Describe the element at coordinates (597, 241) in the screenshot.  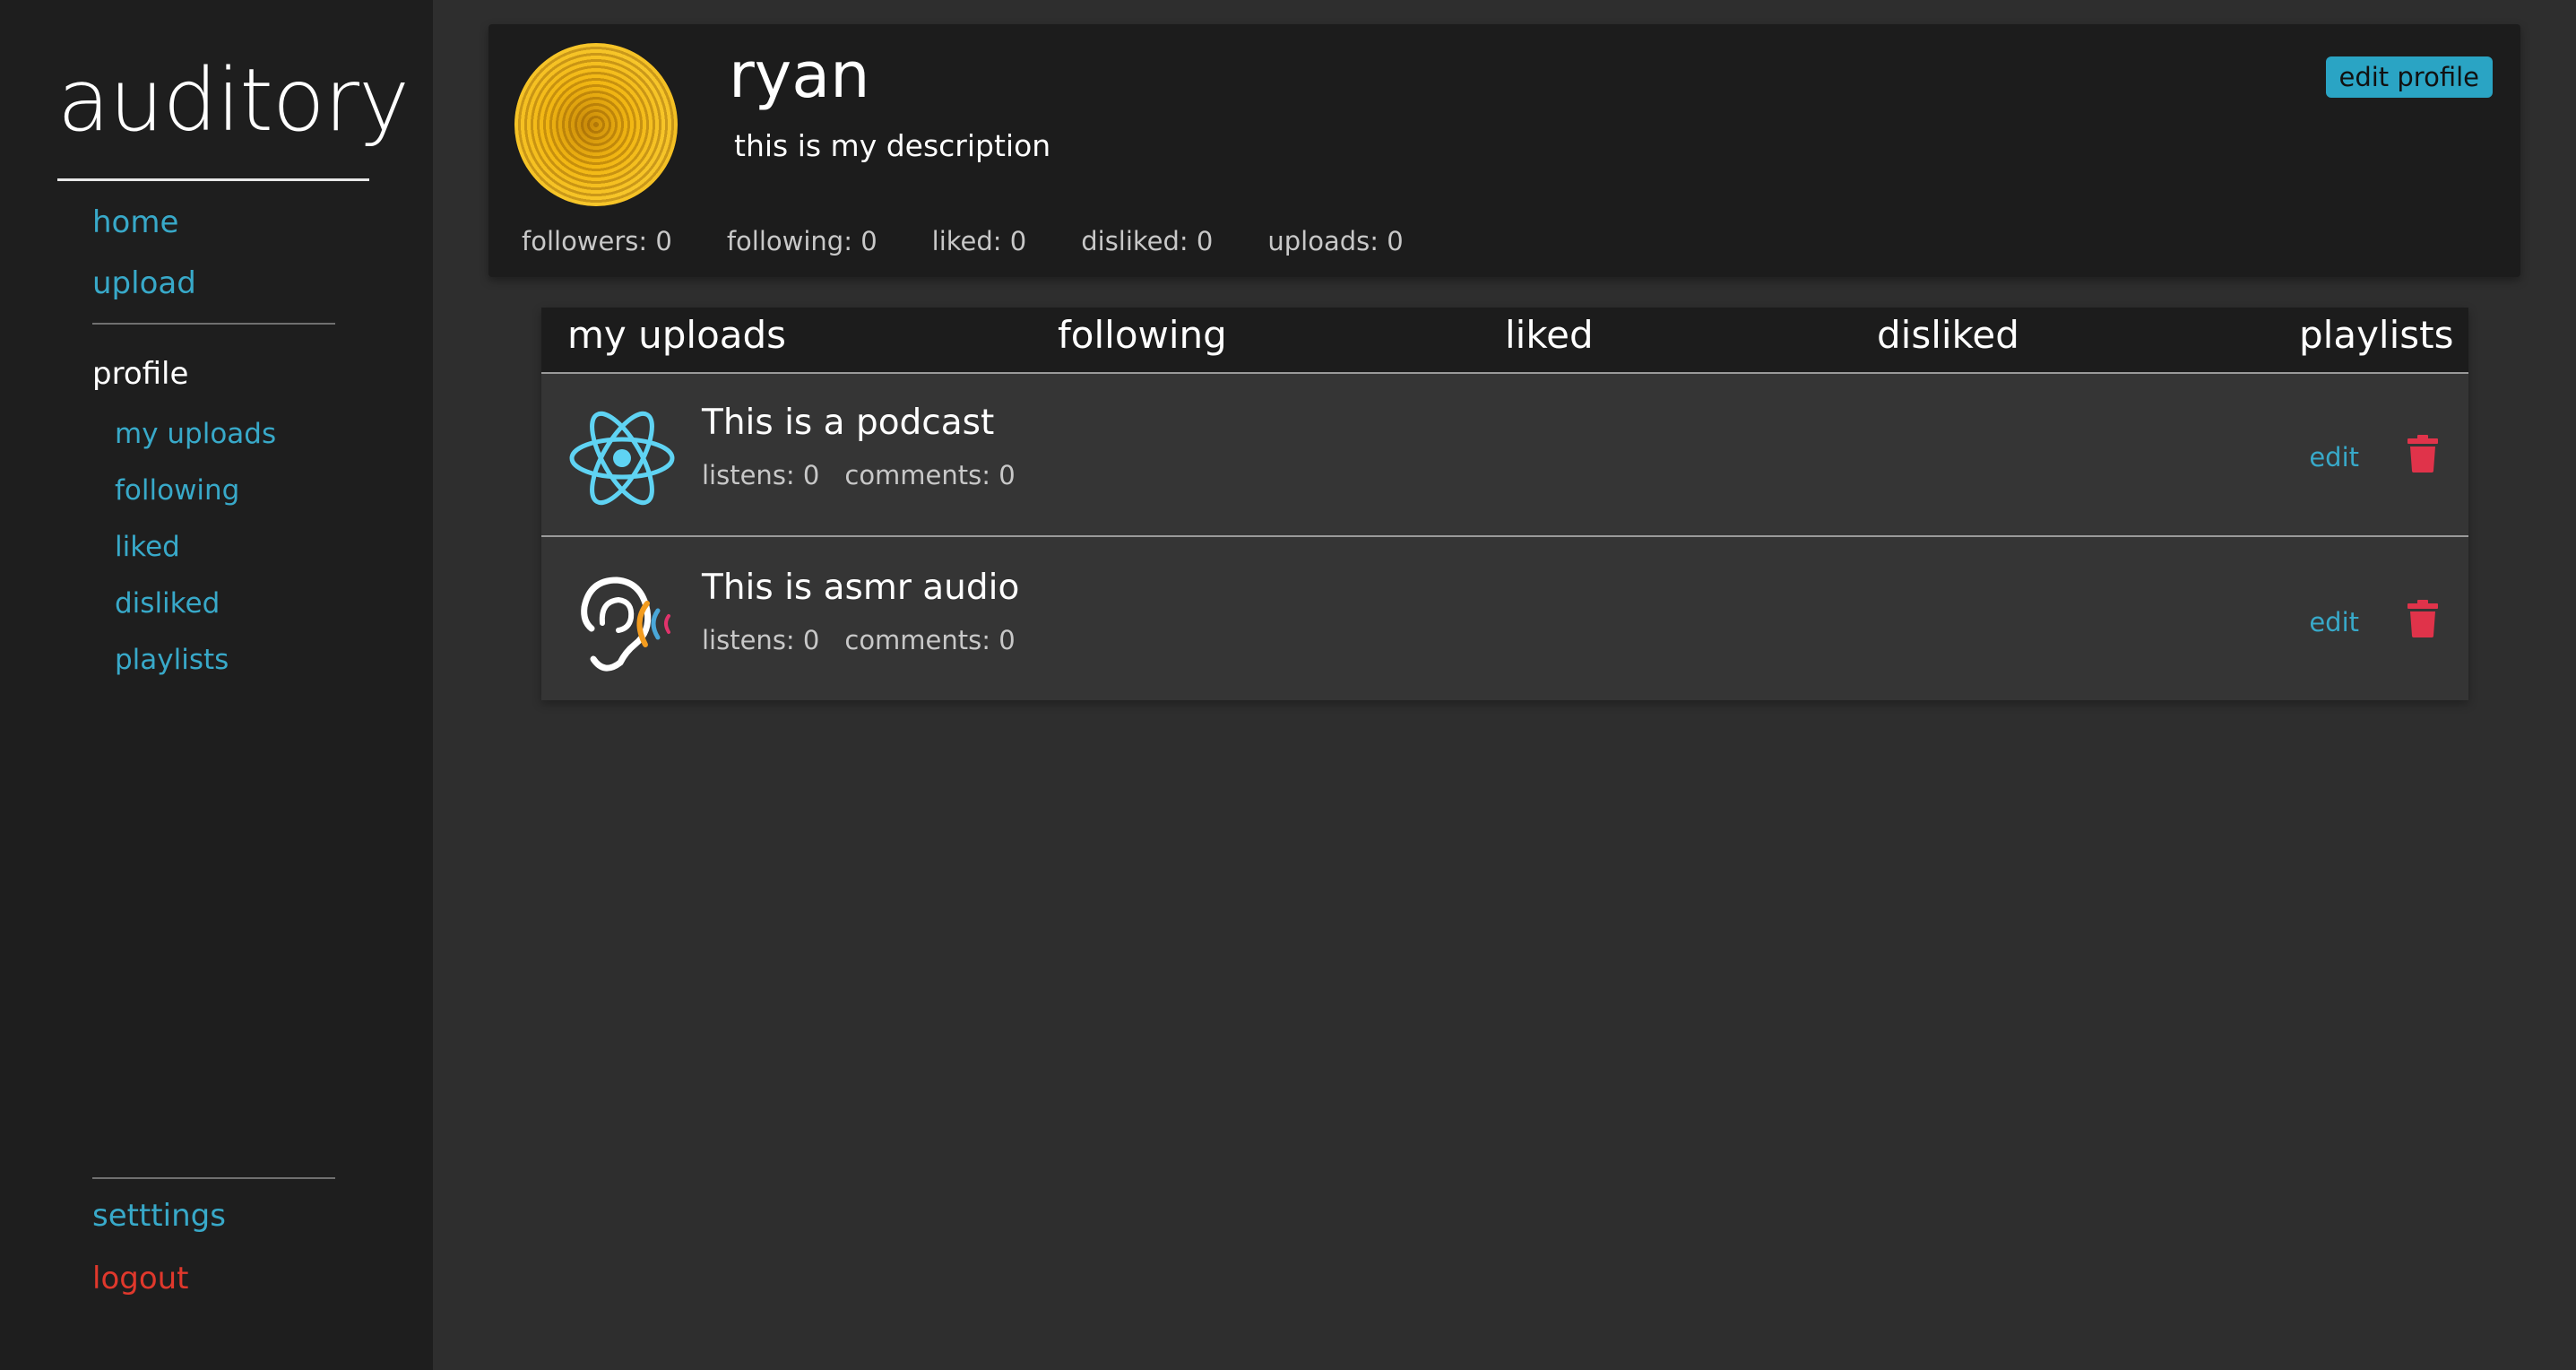
I see `followers-count: followers: 0` at that location.